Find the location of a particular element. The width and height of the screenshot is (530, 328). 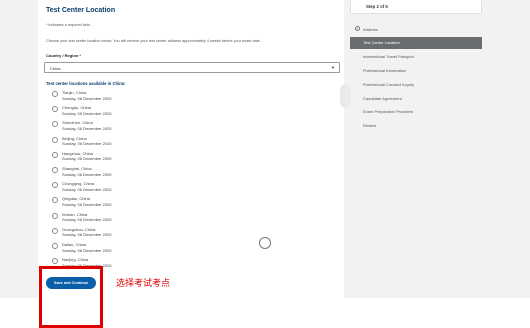

location-option: Tianjin, China Sunday, 06 December 2020 is located at coordinates (142, 97).